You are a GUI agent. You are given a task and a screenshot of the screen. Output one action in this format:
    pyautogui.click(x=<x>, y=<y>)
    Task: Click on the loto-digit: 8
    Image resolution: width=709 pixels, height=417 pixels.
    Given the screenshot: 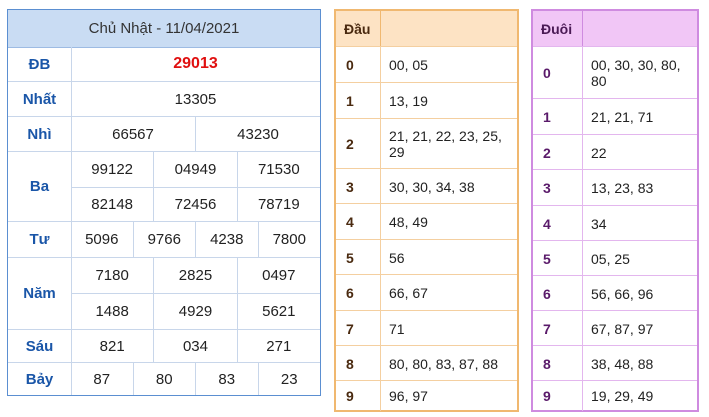 What is the action you would take?
    pyautogui.click(x=558, y=363)
    